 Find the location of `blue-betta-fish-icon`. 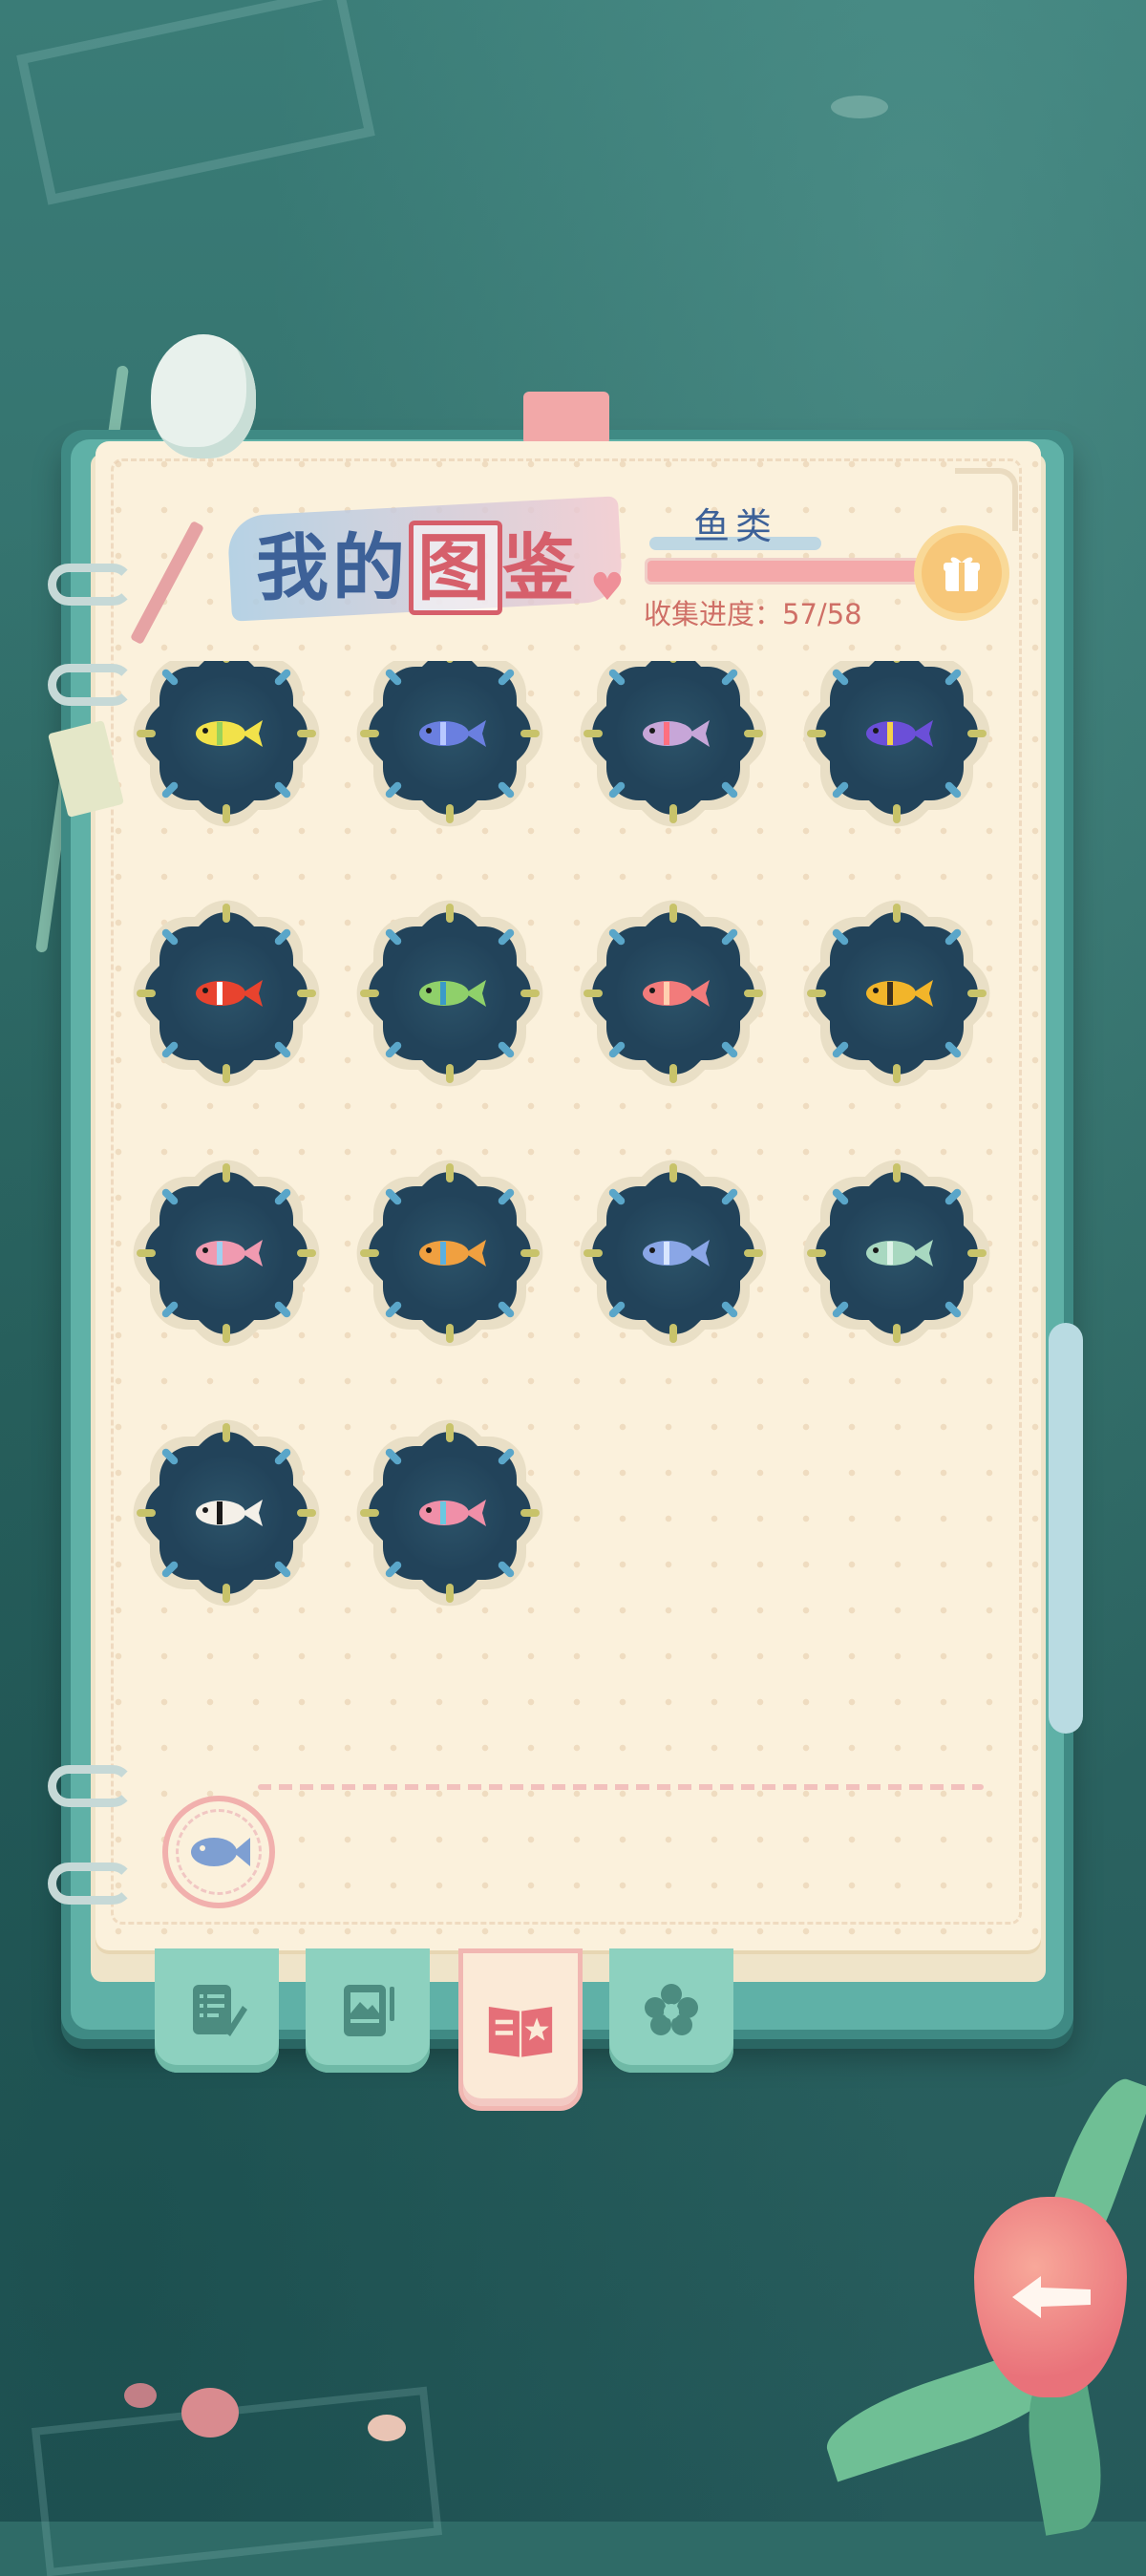

blue-betta-fish-icon is located at coordinates (452, 733).